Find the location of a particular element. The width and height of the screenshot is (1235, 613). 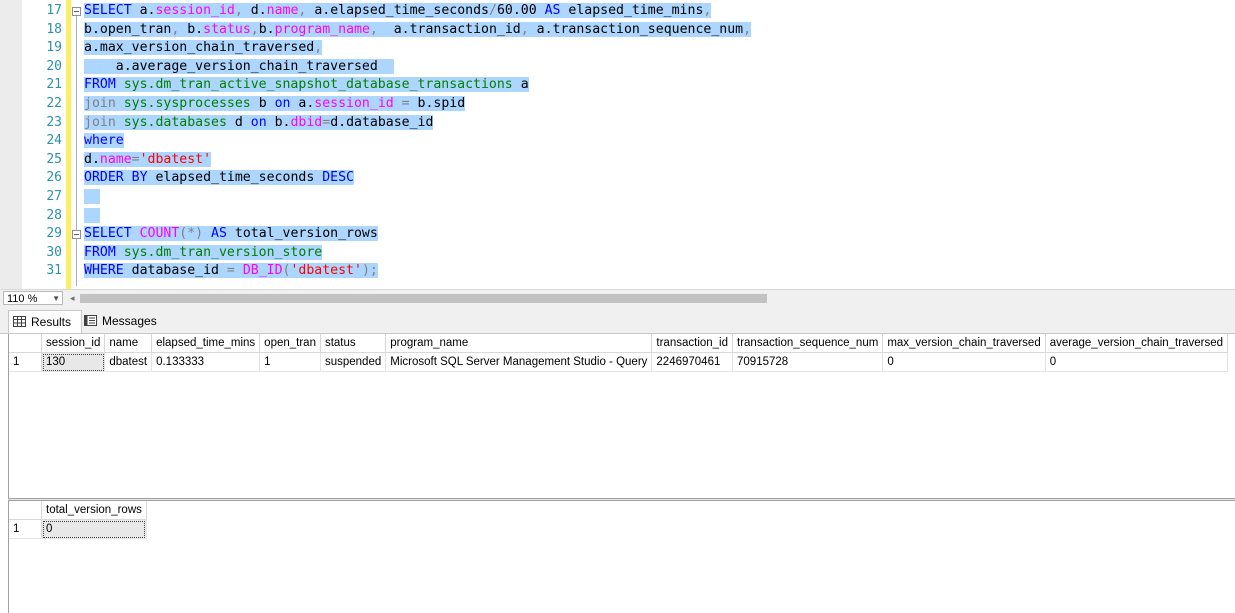

horizontal-scrollbar-thumb is located at coordinates (423, 298).